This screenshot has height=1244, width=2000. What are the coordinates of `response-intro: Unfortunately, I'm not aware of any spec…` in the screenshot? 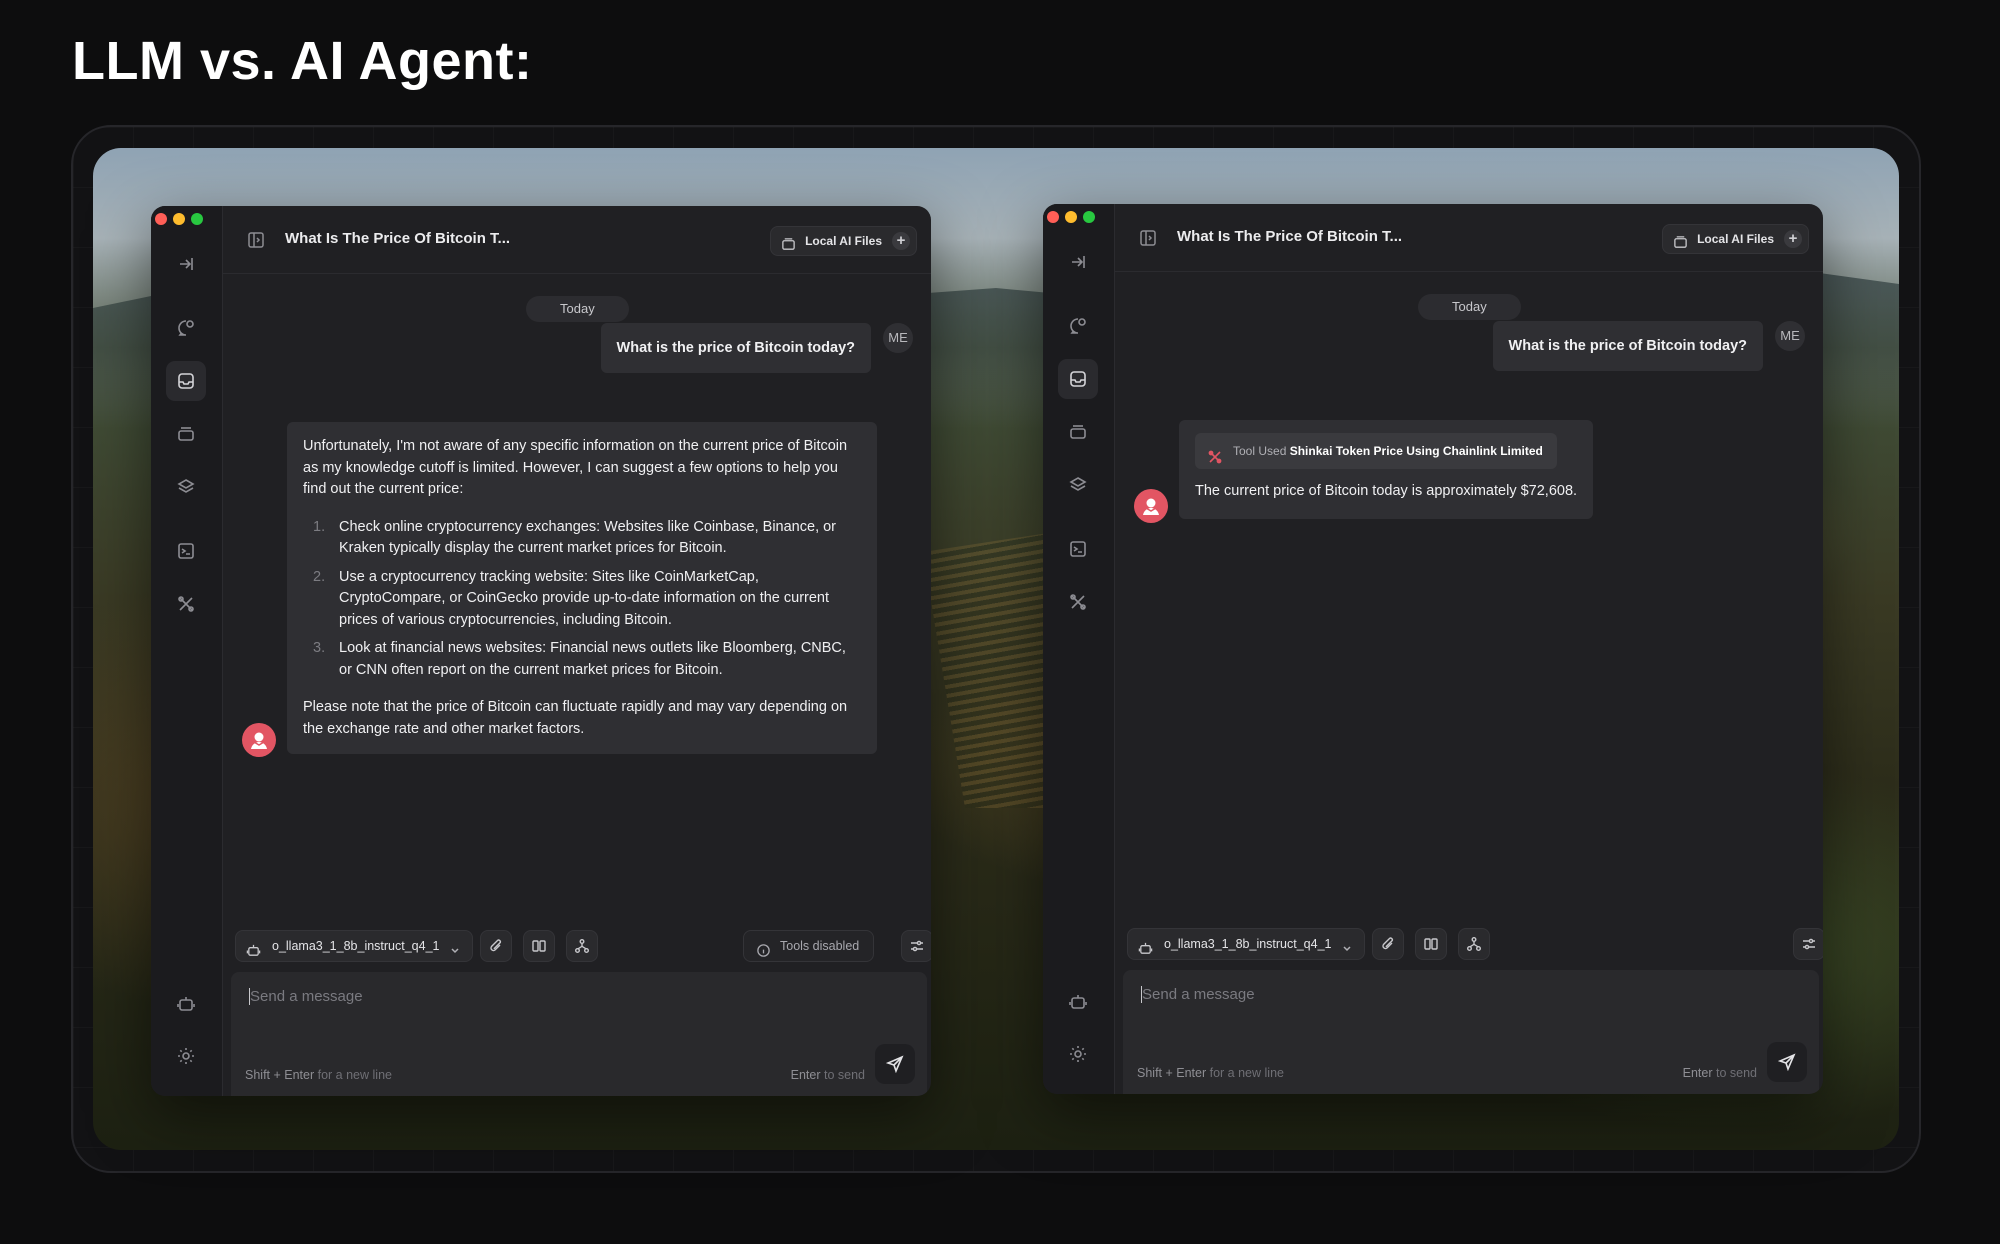 It's located at (575, 467).